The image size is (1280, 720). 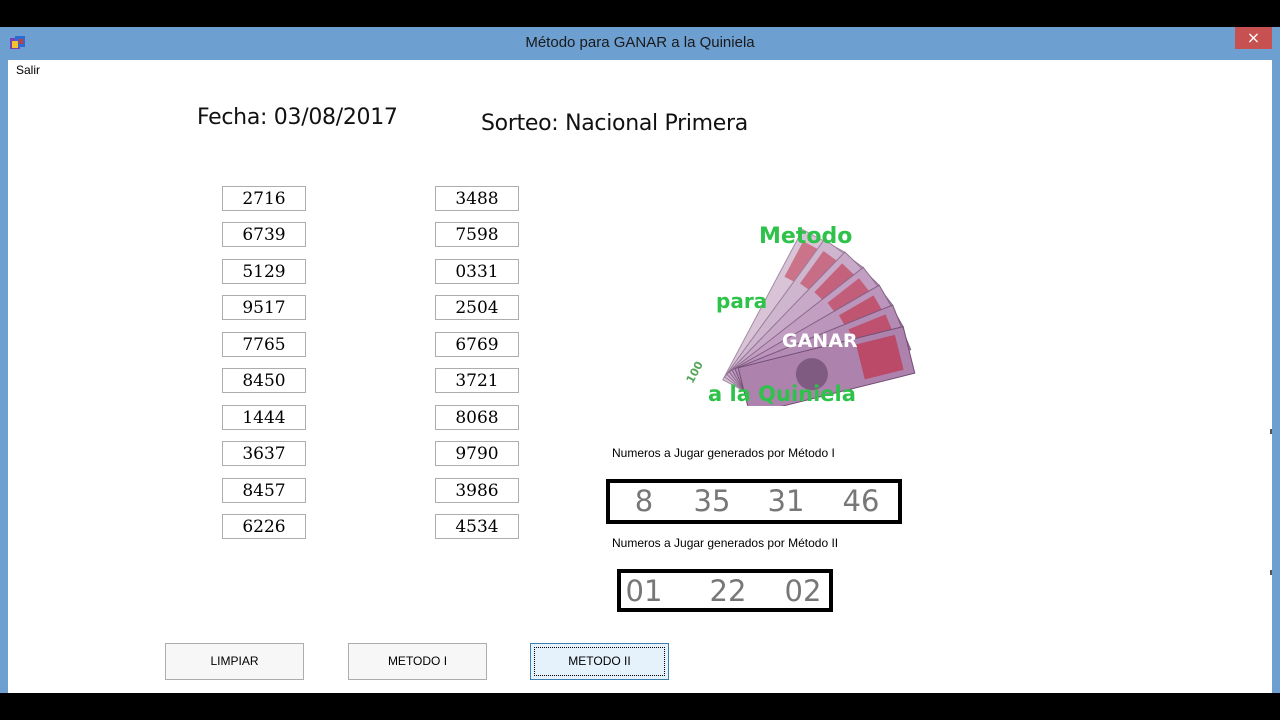 What do you see at coordinates (264, 526) in the screenshot?
I see `number-field-left-10: 6226` at bounding box center [264, 526].